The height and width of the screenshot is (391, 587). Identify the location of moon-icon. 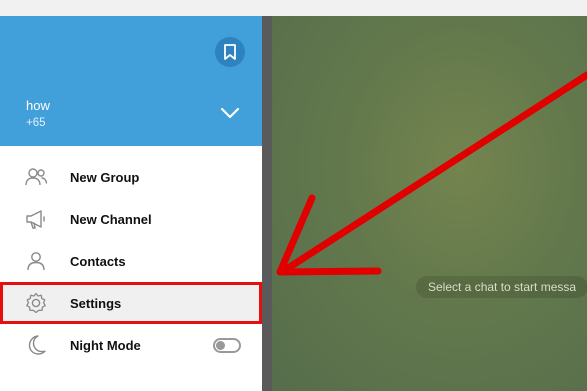
(36, 345).